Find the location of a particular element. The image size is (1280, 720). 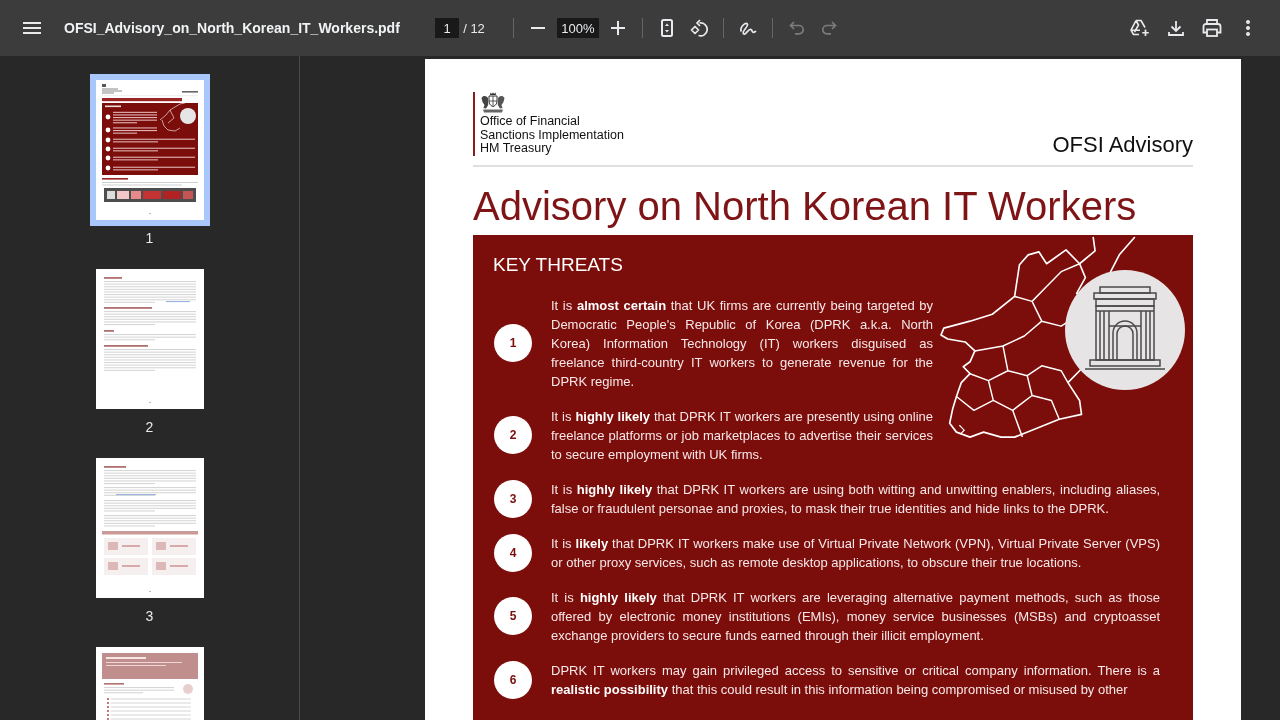

menu-icon is located at coordinates (32, 28).